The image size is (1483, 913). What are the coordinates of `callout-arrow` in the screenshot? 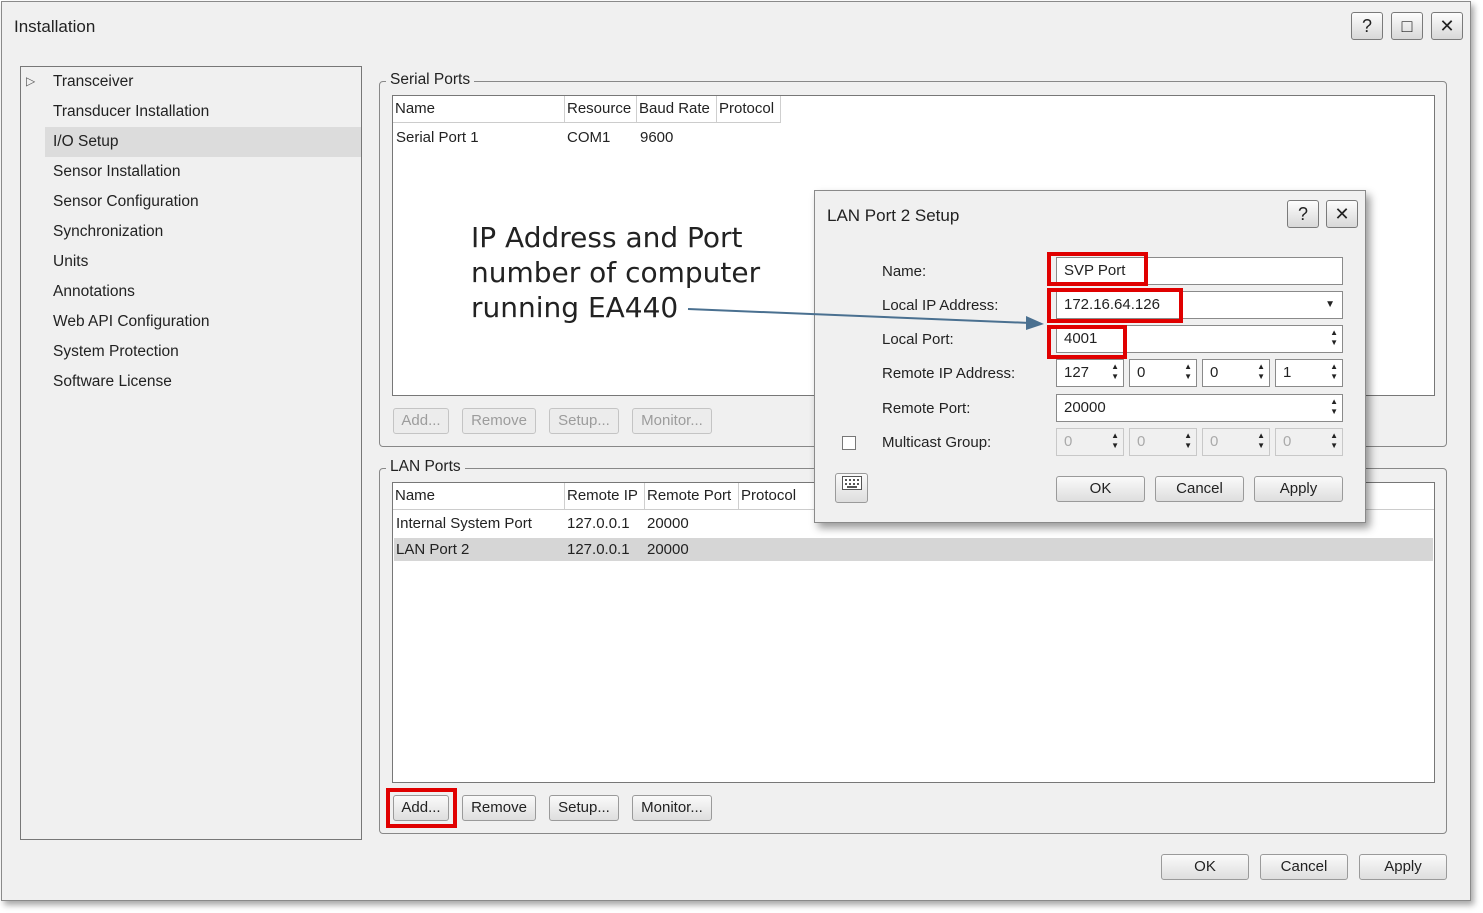 It's located at (865, 319).